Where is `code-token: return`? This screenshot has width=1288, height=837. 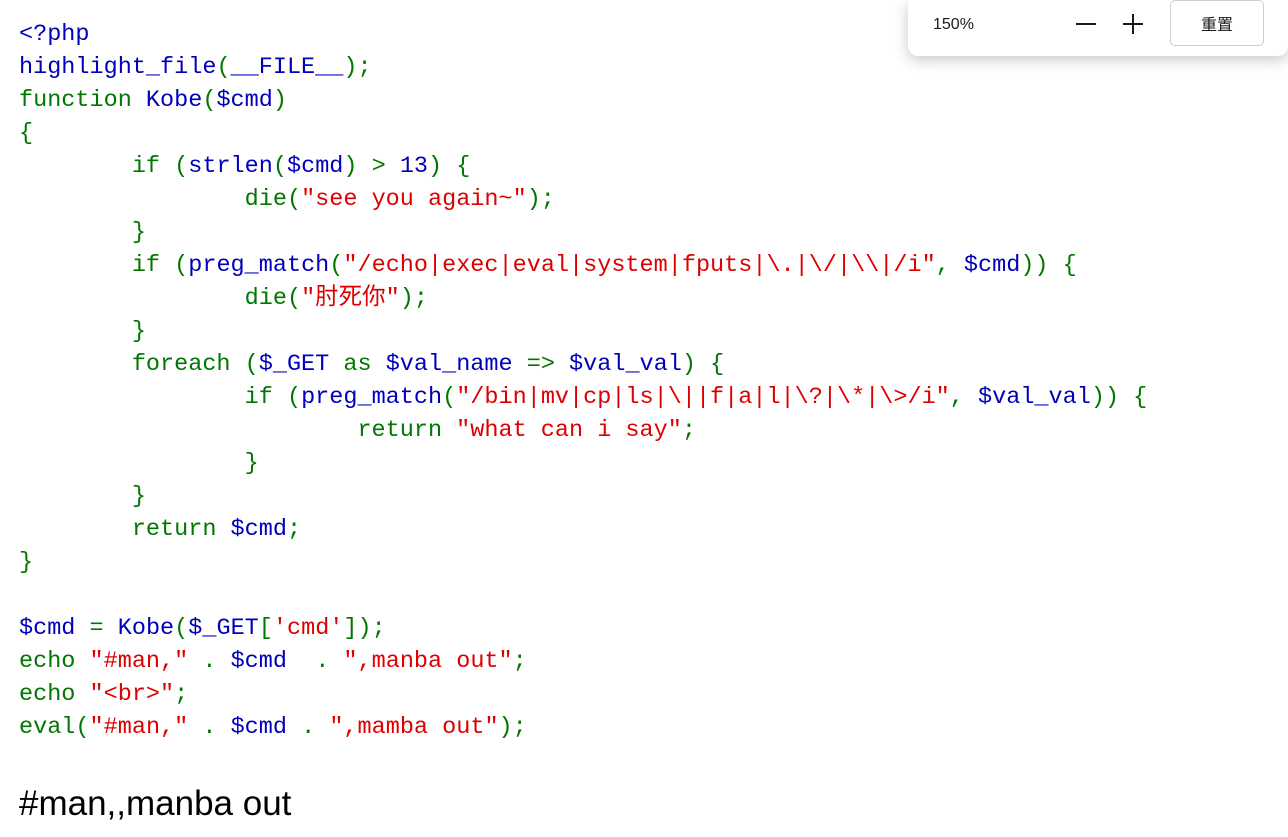
code-token: return is located at coordinates (238, 430).